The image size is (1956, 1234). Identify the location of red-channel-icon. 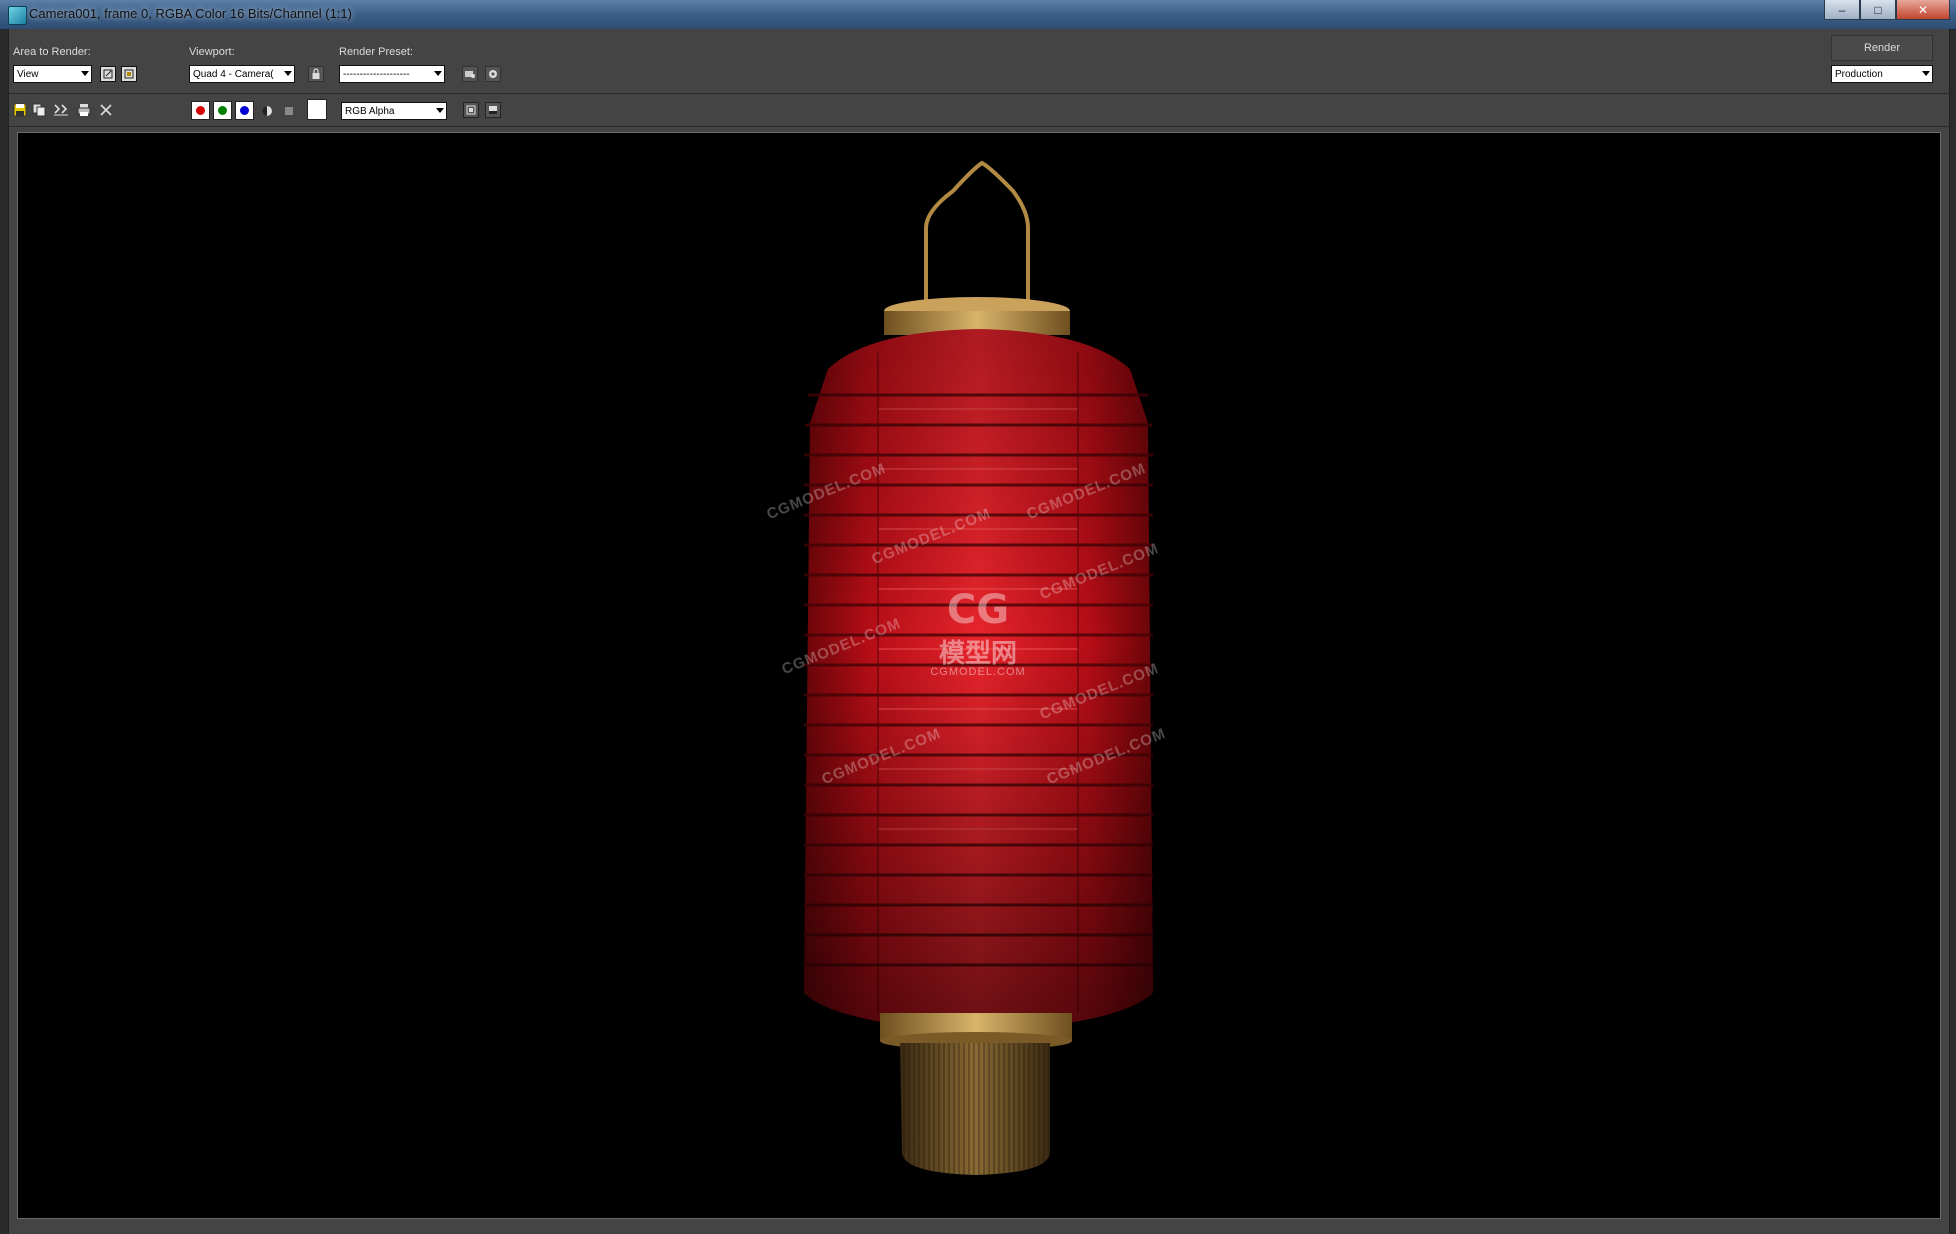
(200, 110).